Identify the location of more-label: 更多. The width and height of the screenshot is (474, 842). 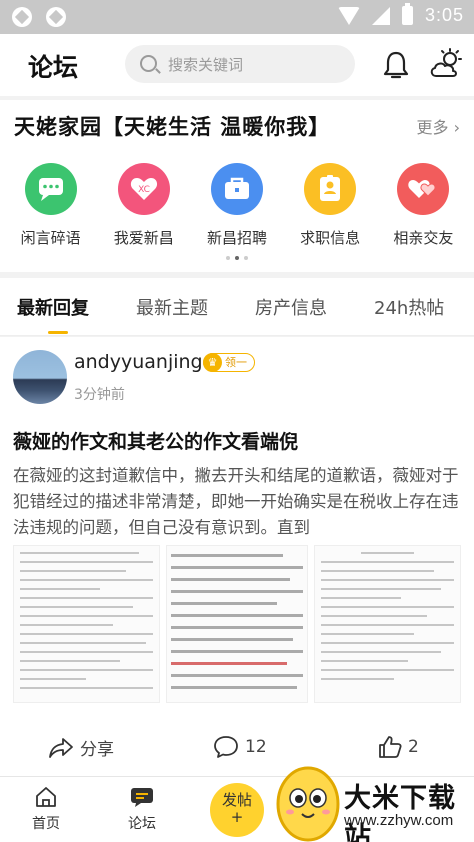
(432, 127).